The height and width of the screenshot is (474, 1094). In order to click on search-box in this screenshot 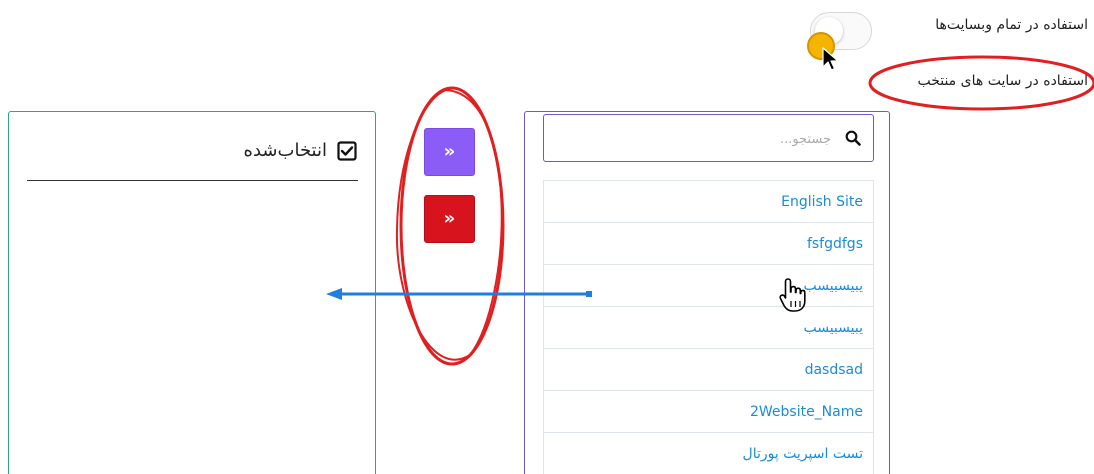, I will do `click(708, 138)`.